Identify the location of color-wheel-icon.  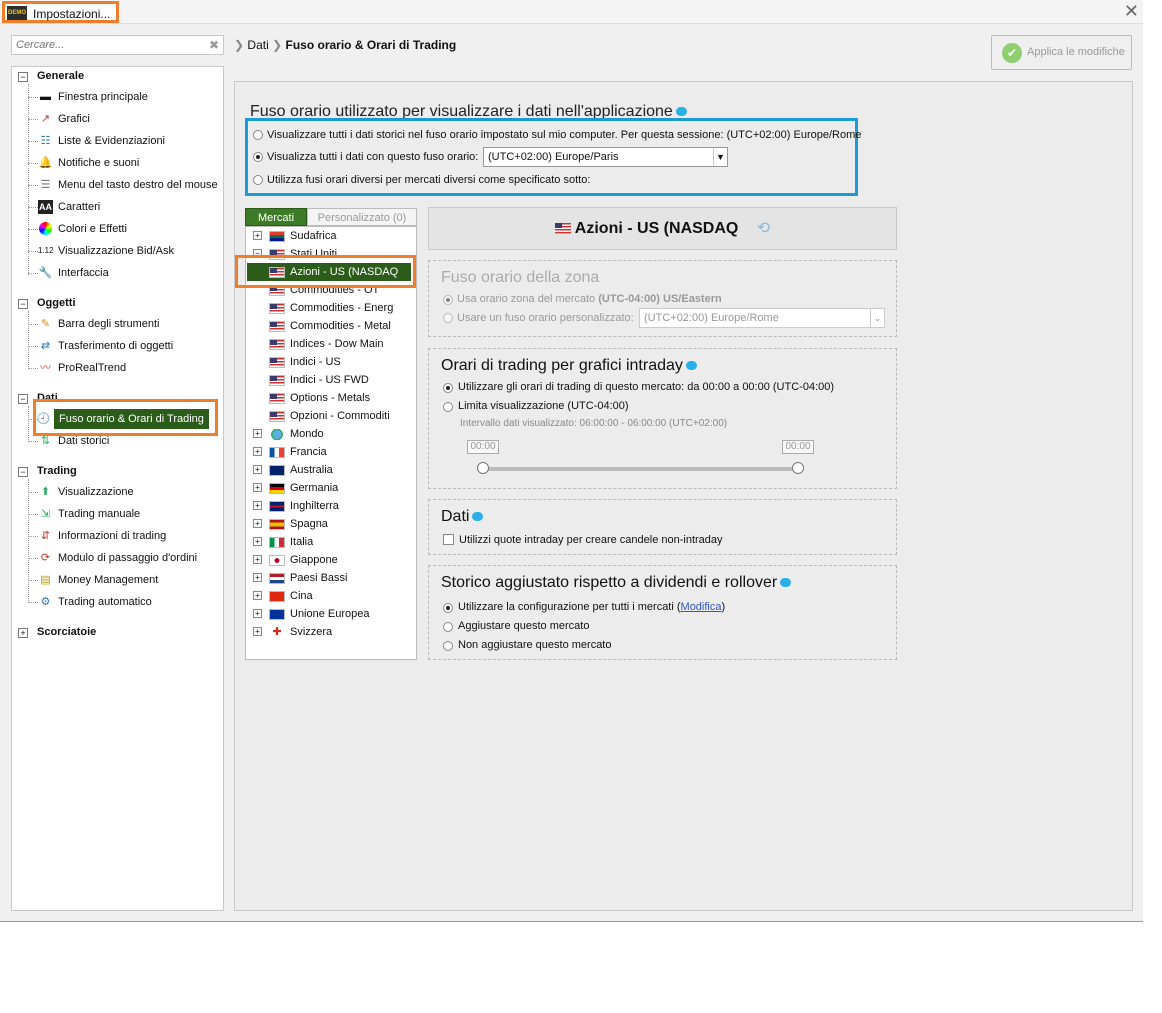
(45, 229).